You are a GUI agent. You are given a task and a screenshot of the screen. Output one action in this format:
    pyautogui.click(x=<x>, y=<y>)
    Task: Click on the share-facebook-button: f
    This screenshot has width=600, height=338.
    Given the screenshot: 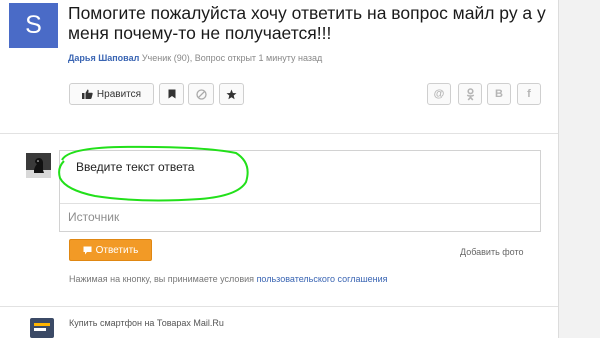 What is the action you would take?
    pyautogui.click(x=529, y=94)
    